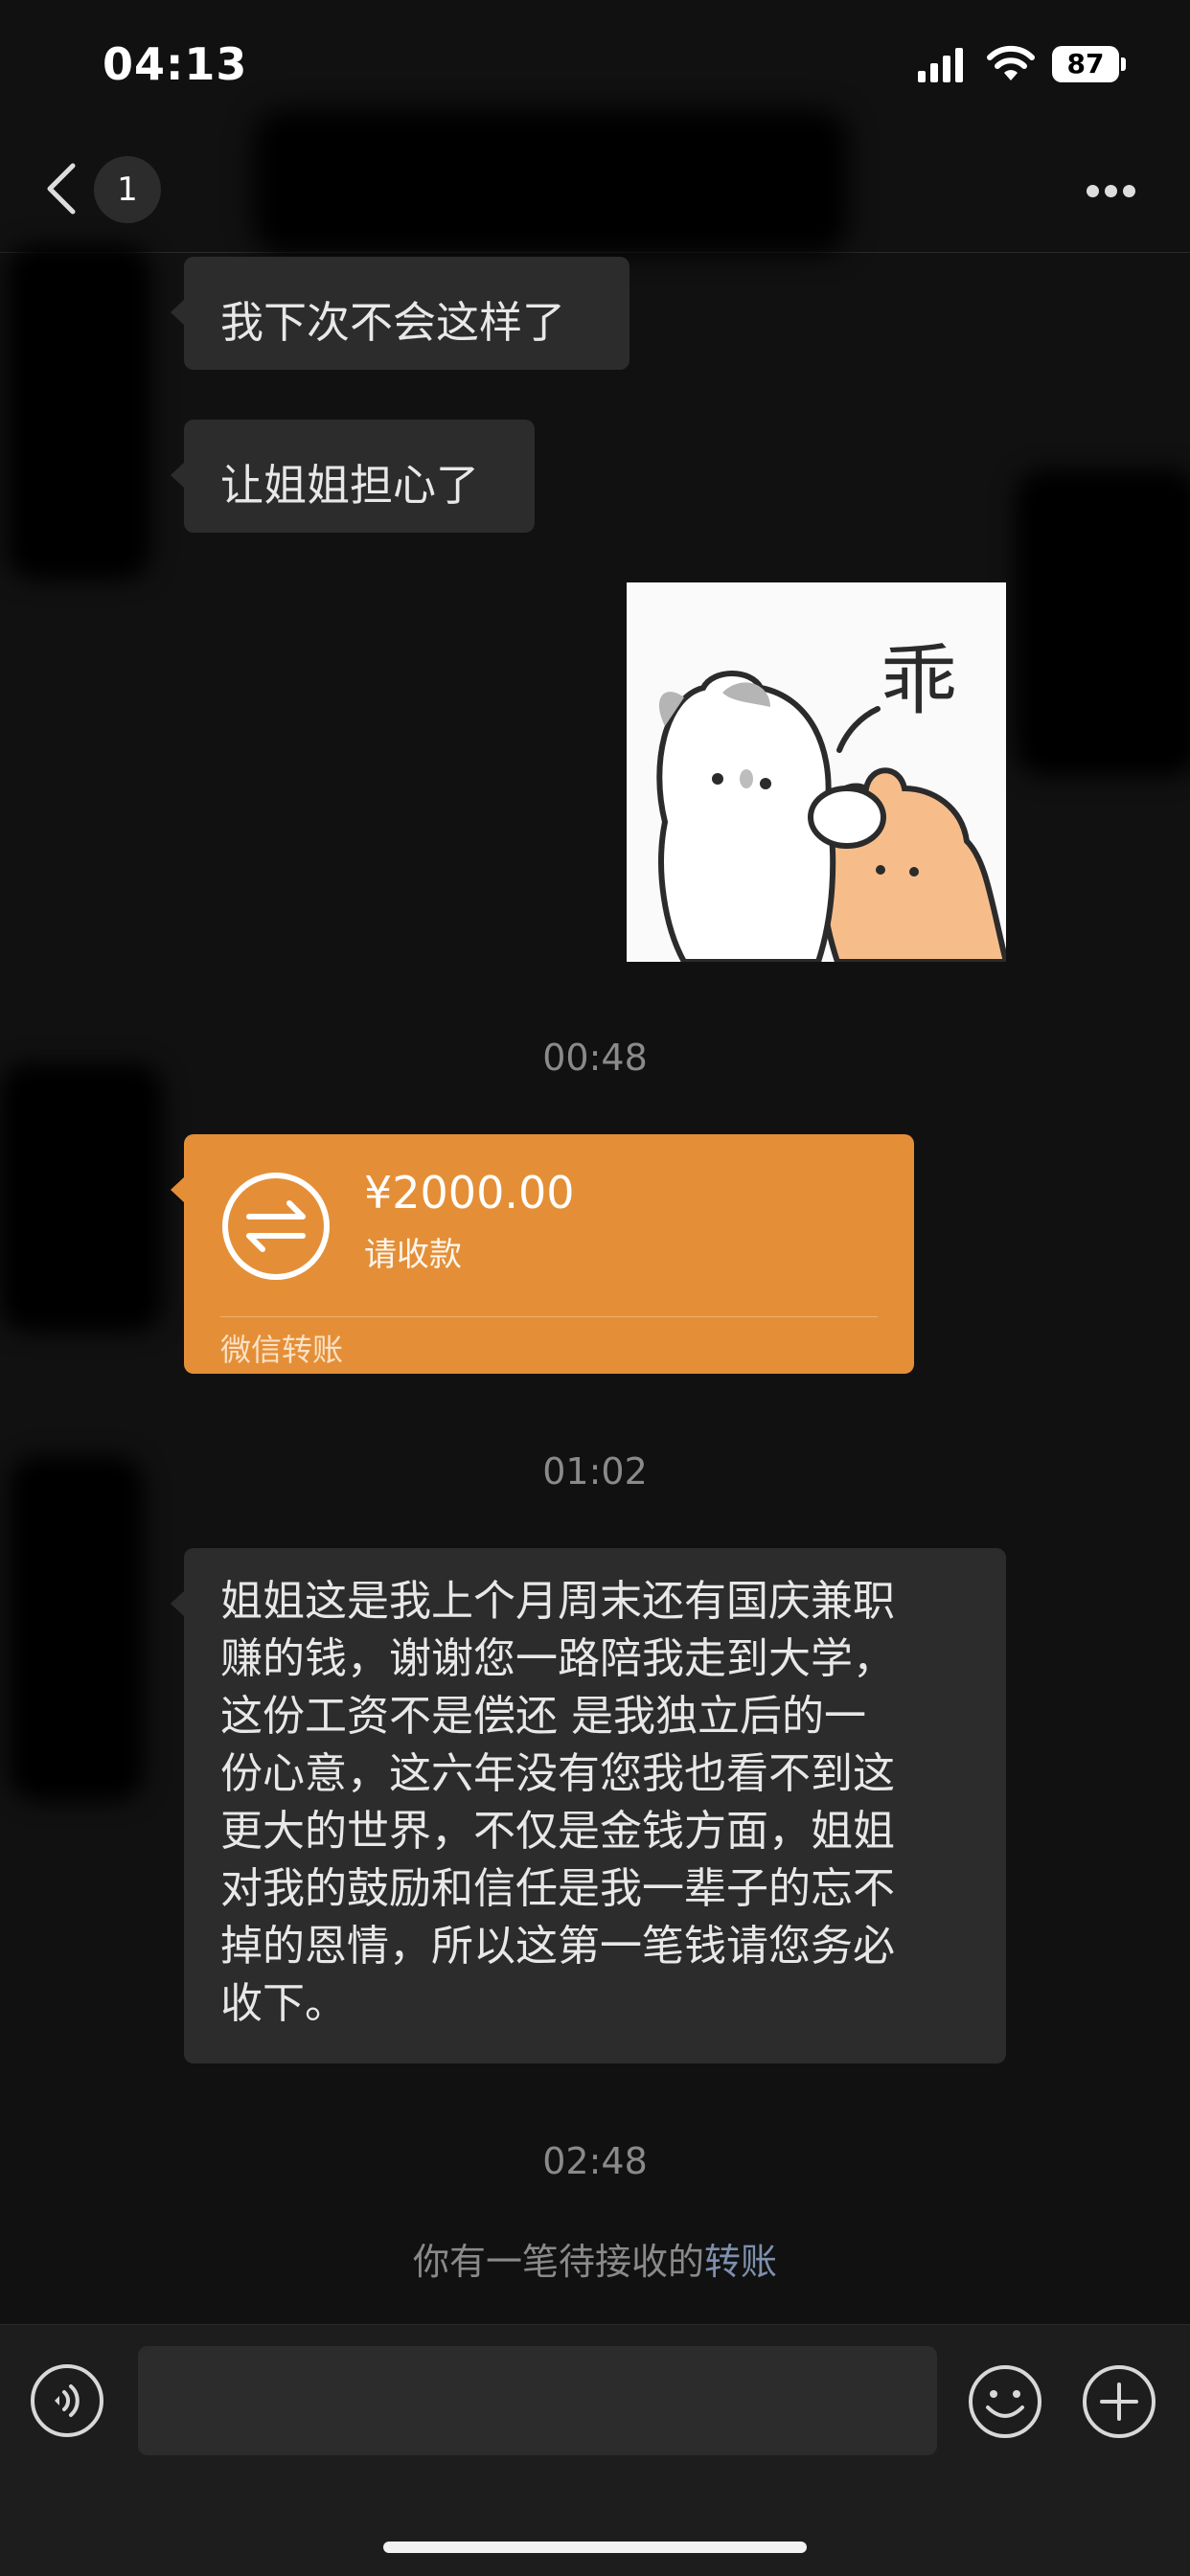 This screenshot has height=2576, width=1190. What do you see at coordinates (61, 189) in the screenshot?
I see `chevron-left-icon` at bounding box center [61, 189].